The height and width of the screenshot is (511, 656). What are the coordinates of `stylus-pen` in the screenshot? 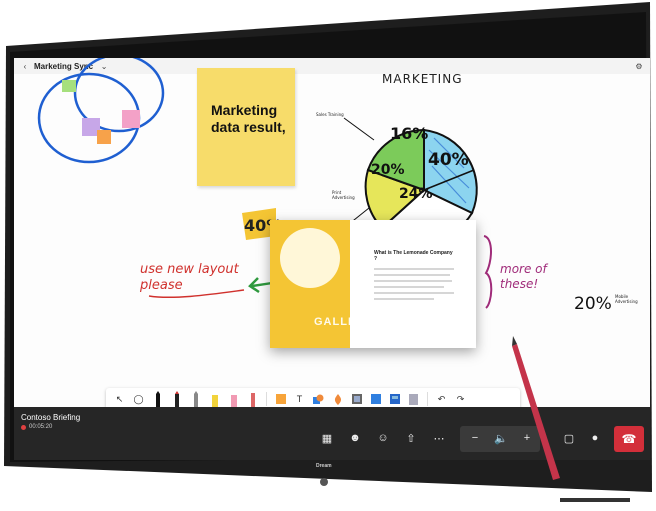 It's located at (536, 408).